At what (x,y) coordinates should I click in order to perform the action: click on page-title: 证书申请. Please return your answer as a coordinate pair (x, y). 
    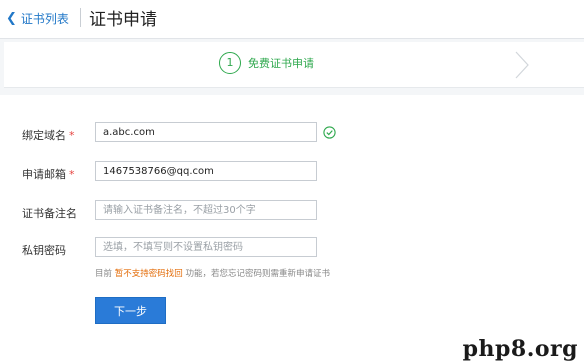
    Looking at the image, I should click on (123, 20).